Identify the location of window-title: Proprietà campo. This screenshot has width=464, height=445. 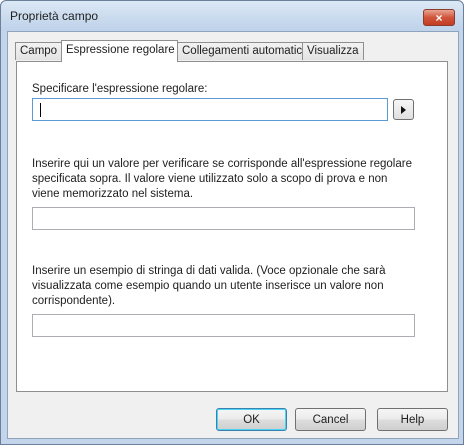
(54, 16).